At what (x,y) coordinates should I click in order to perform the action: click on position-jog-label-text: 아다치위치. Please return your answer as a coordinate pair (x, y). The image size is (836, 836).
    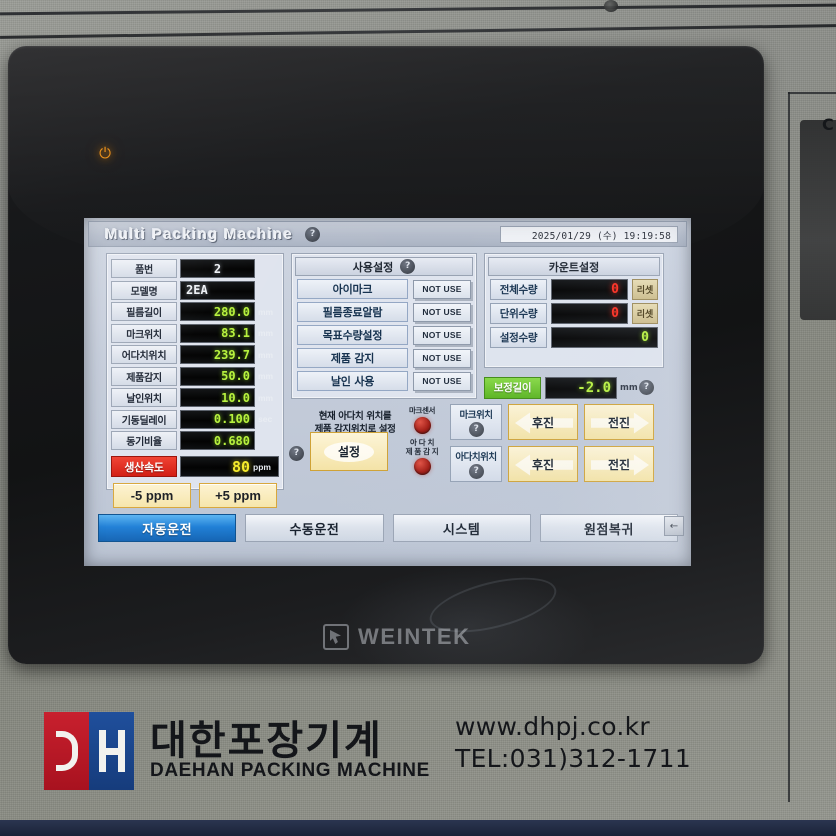
    Looking at the image, I should click on (476, 457).